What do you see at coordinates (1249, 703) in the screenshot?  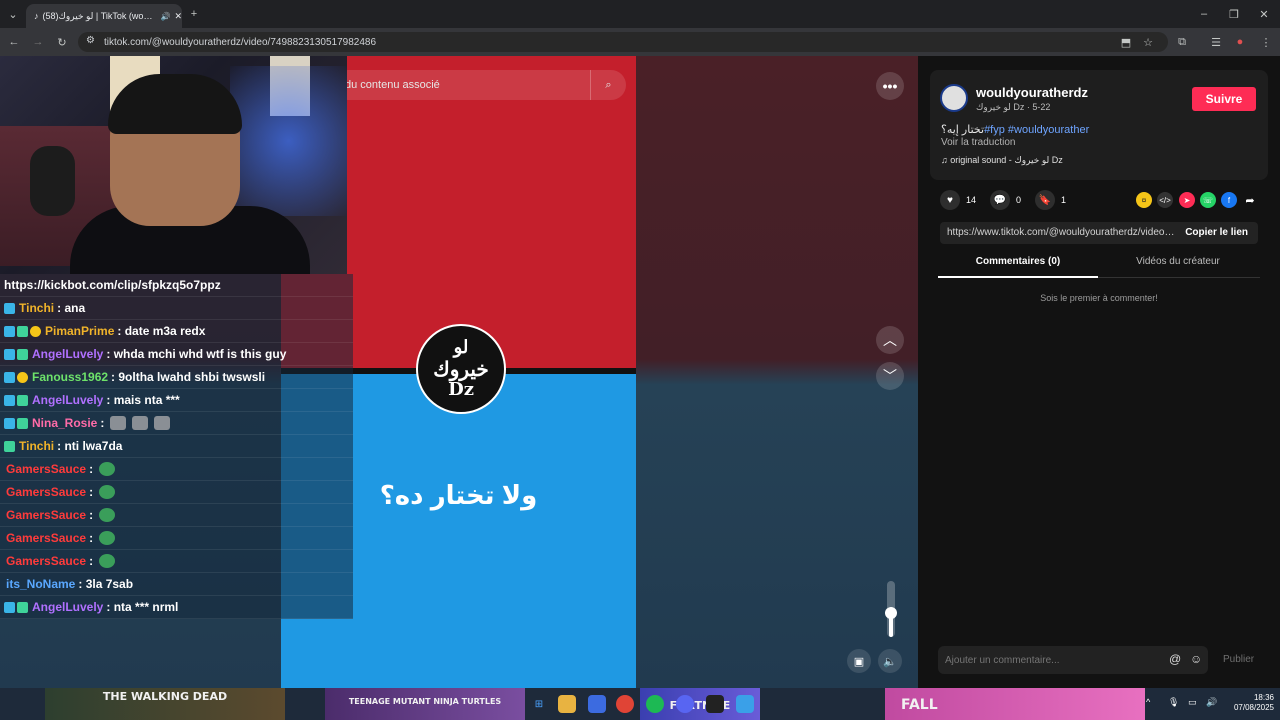 I see `system-clock: 18:36 07/08/2025` at bounding box center [1249, 703].